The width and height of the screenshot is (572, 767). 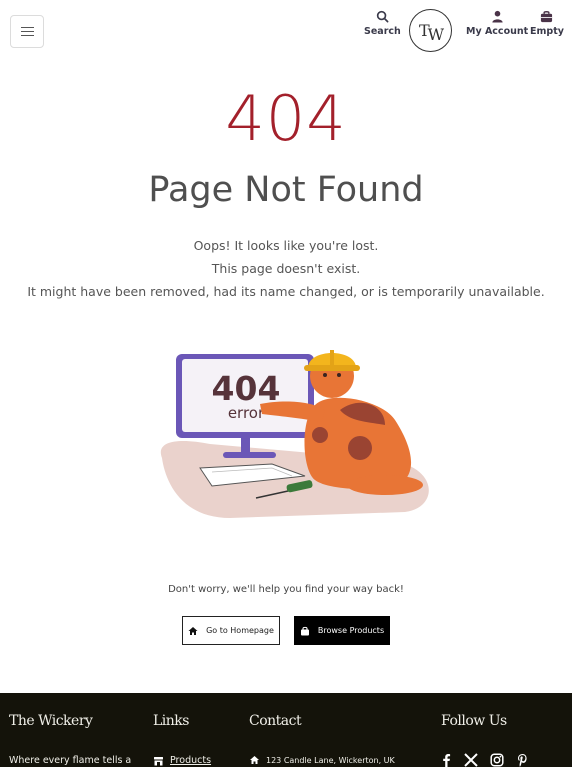 I want to click on x-icon, so click(x=471, y=760).